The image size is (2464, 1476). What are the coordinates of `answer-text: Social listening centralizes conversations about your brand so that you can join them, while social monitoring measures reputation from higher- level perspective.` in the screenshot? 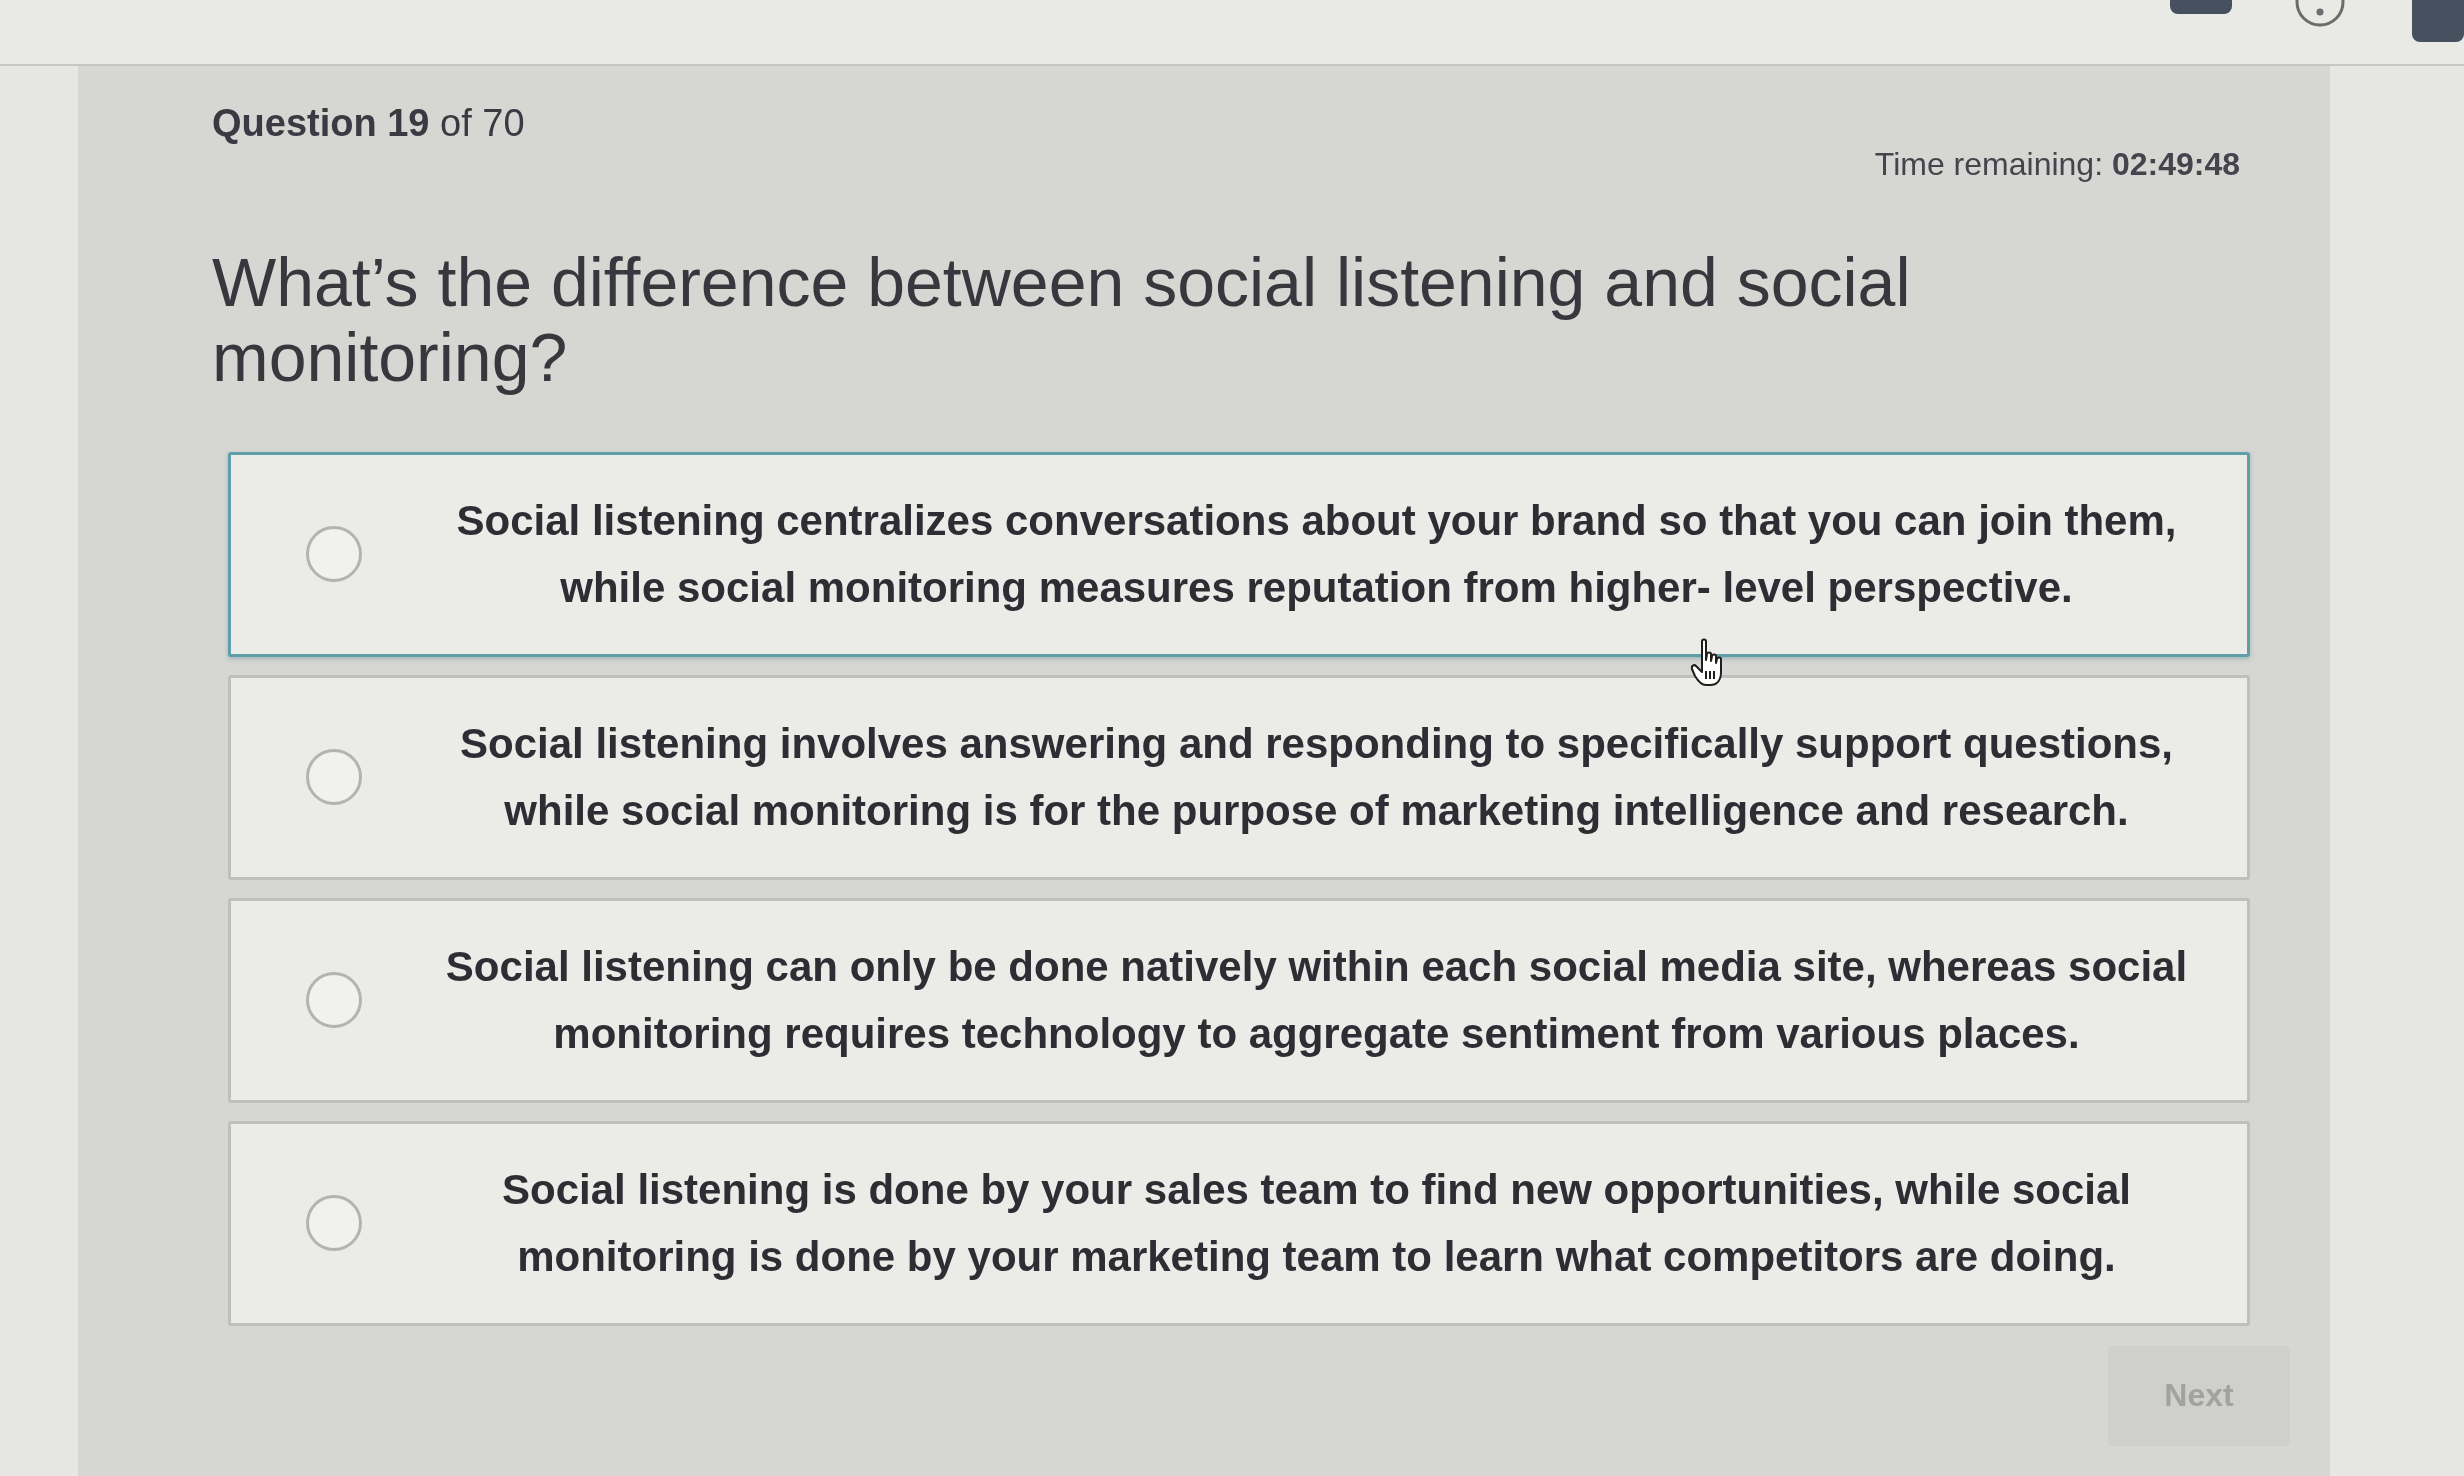 It's located at (1316, 554).